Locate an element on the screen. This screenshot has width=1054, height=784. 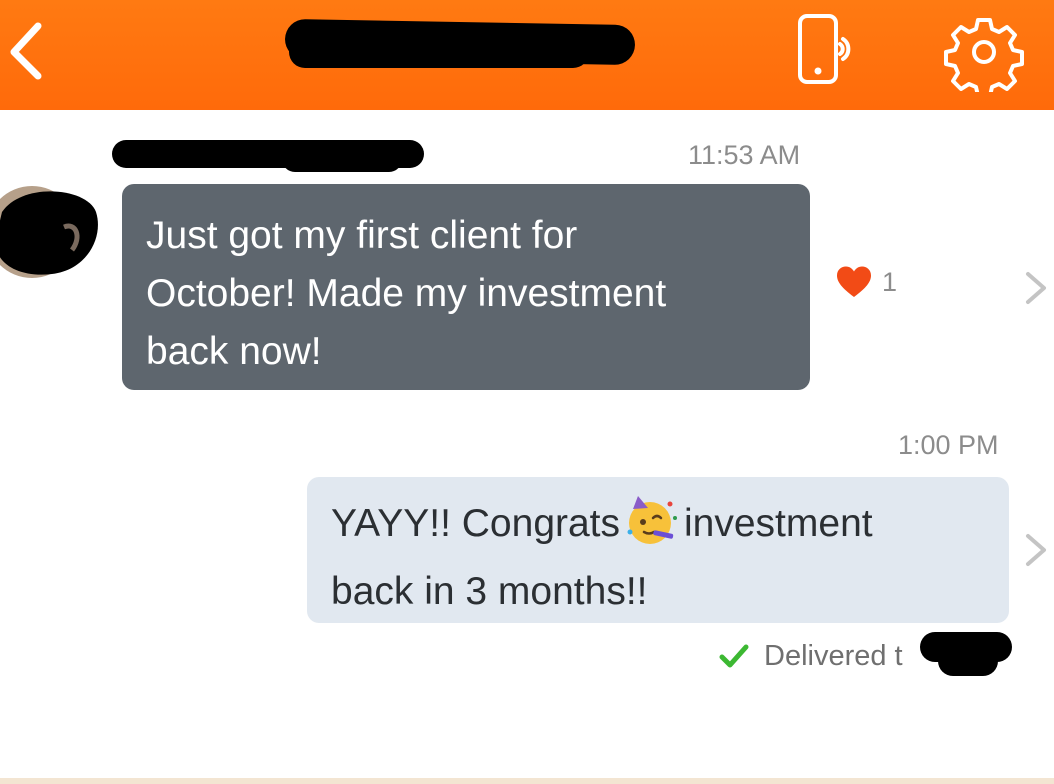
message-timestamp: 1:00 PM is located at coordinates (948, 445).